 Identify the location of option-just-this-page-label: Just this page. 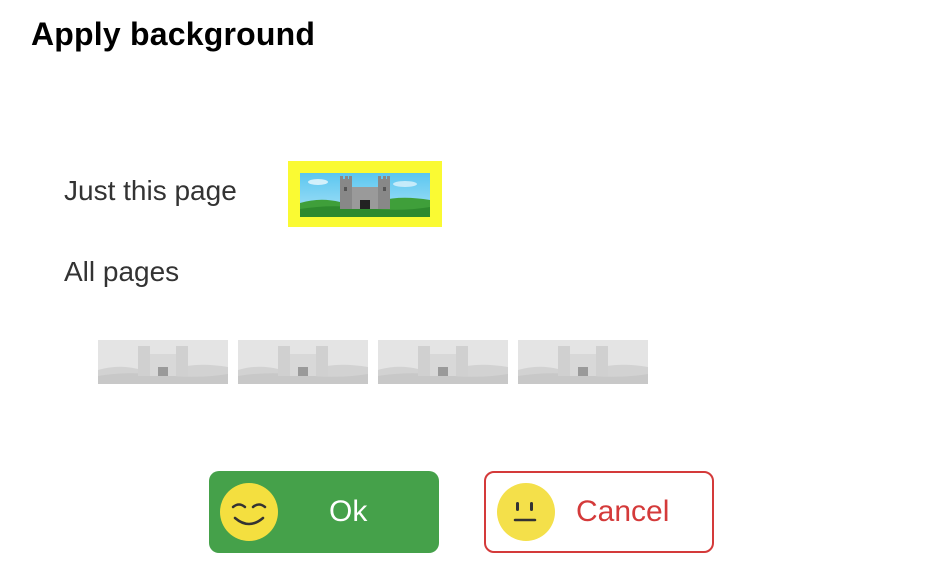
(150, 191).